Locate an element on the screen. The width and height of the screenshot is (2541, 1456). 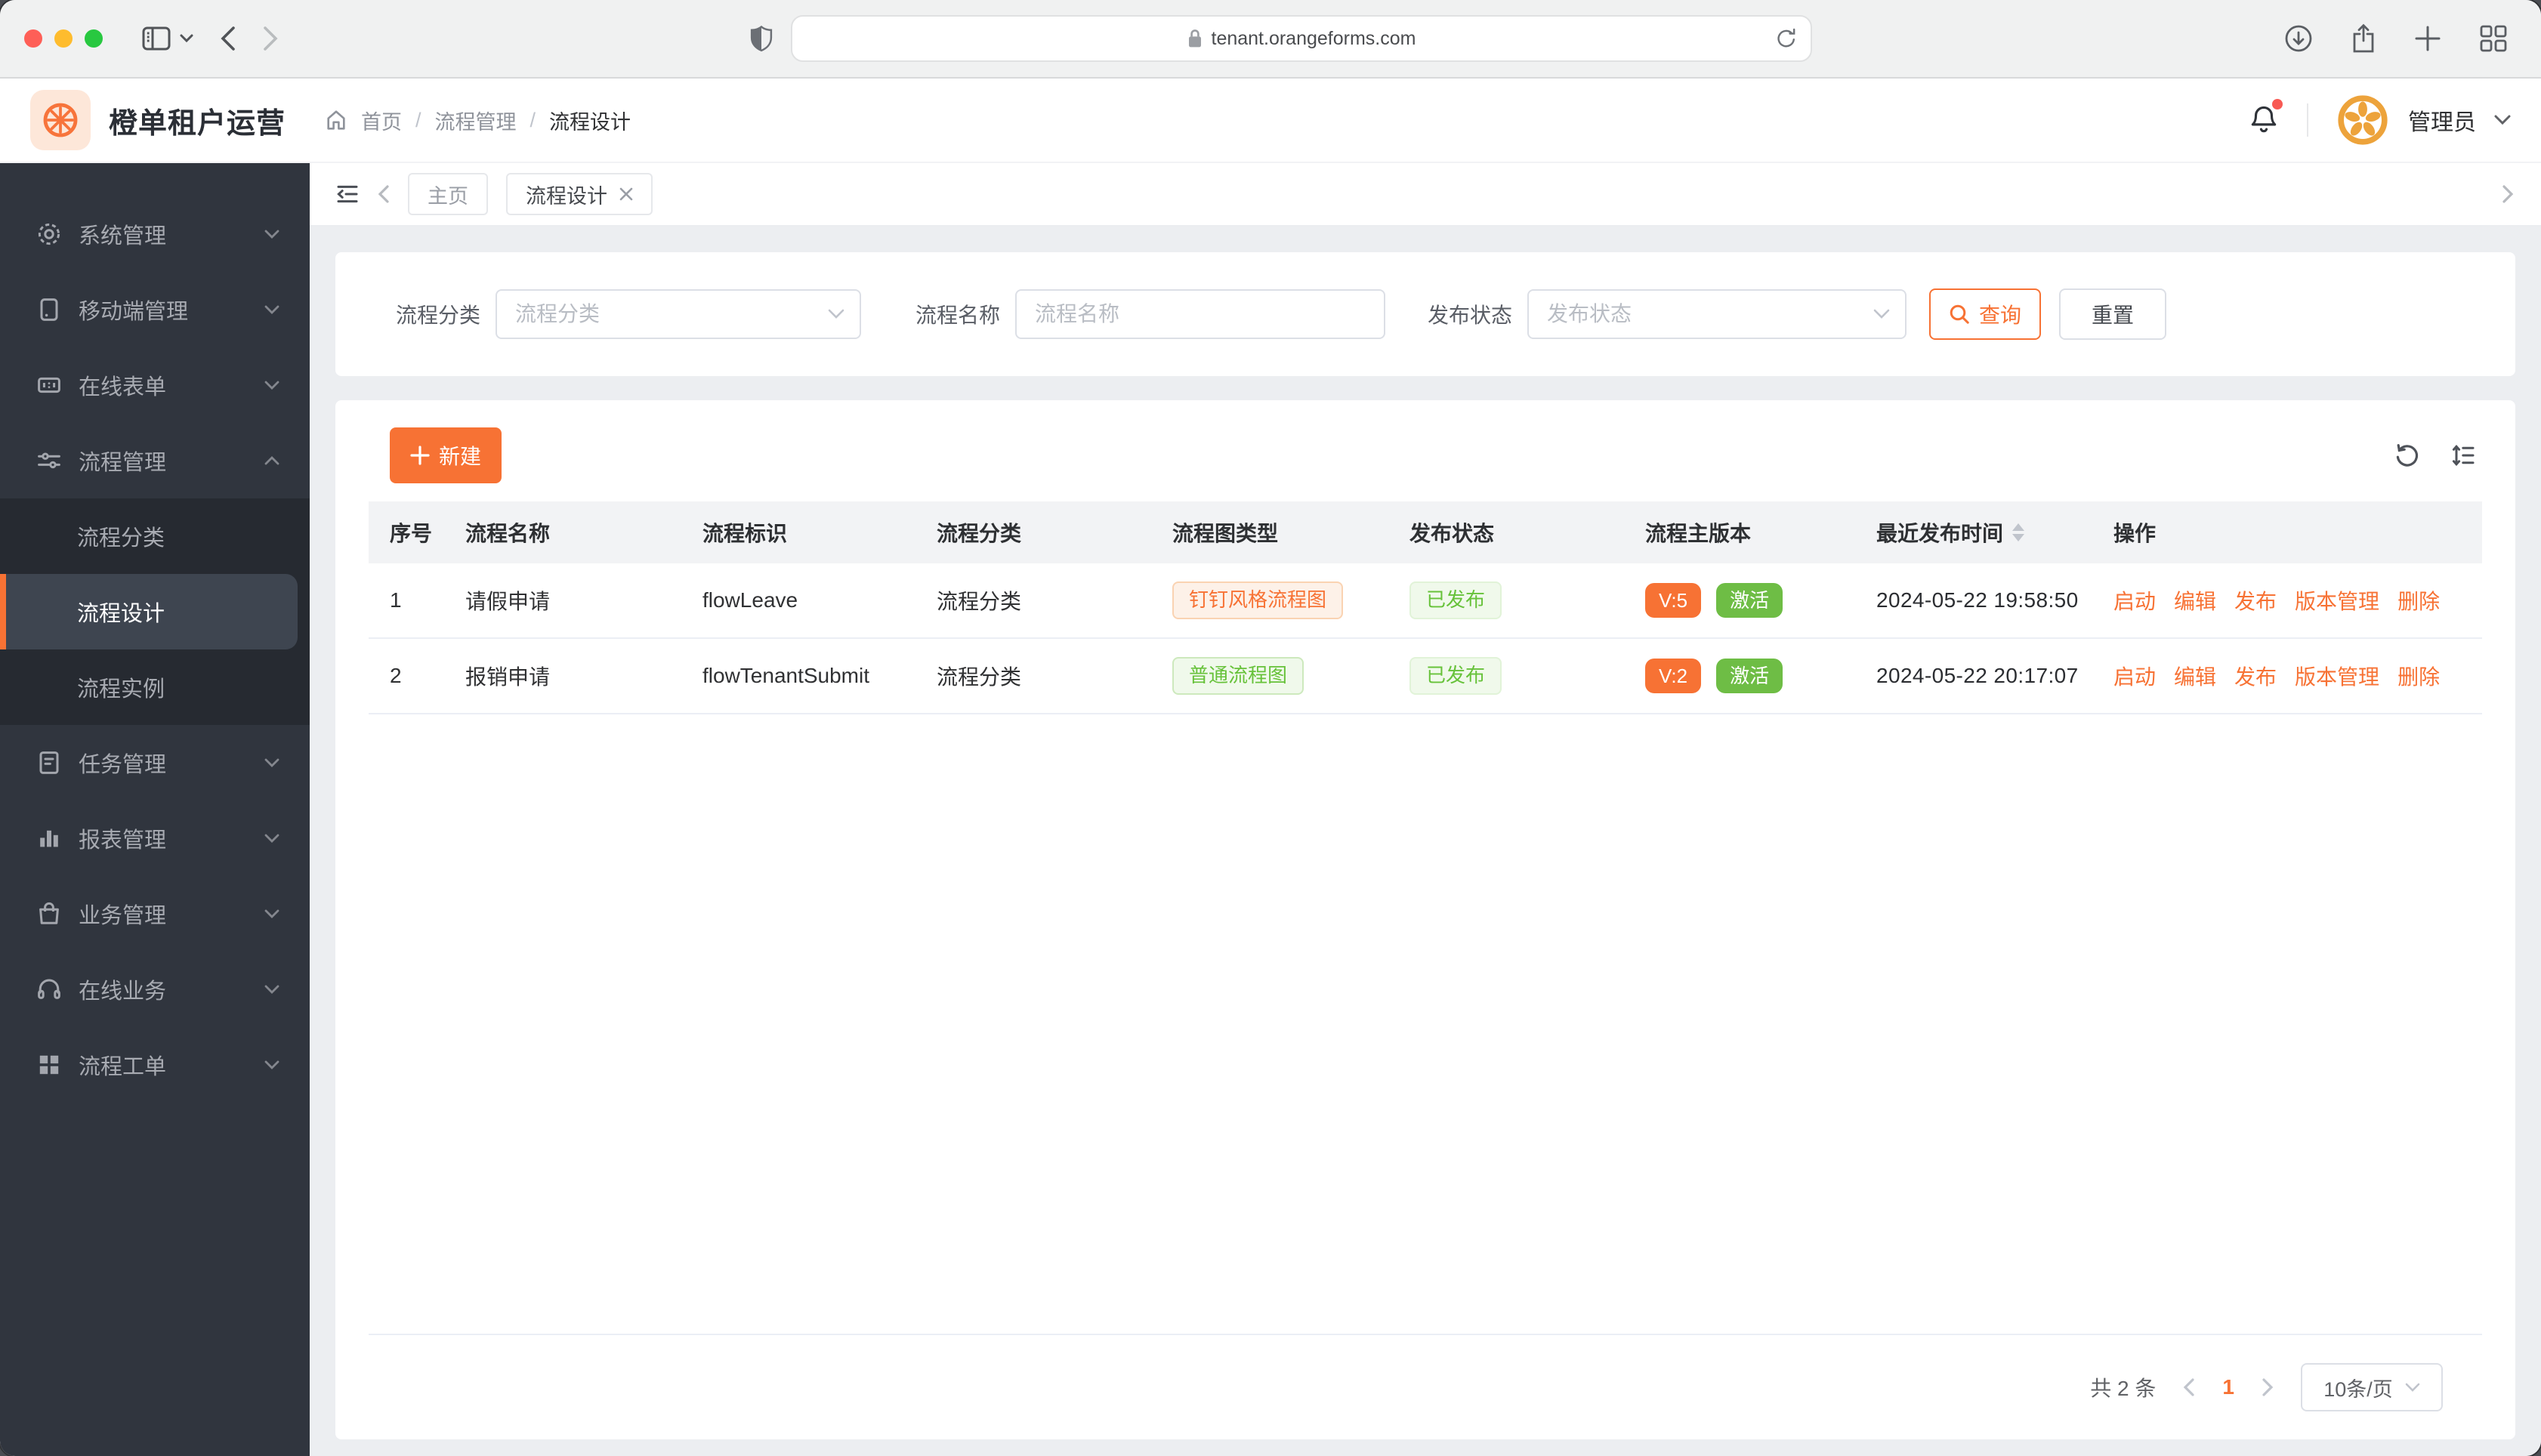
query-button-label: 查询 is located at coordinates (2000, 315).